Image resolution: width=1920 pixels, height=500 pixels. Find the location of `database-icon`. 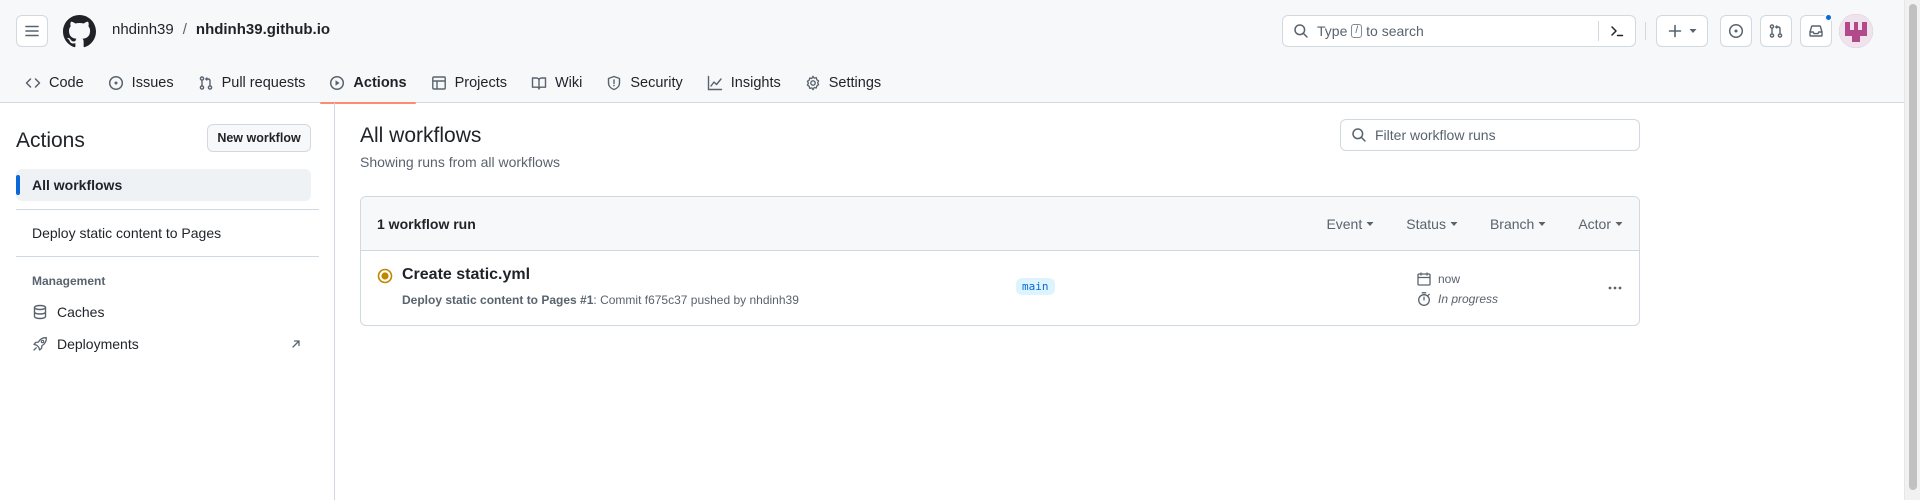

database-icon is located at coordinates (40, 312).